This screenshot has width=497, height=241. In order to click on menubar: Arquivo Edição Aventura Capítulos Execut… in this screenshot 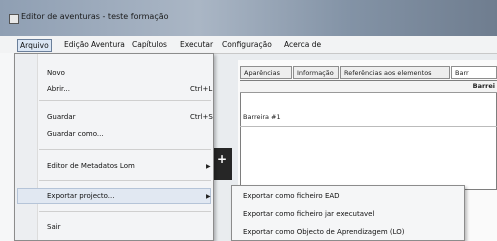, I will do `click(248, 45)`.